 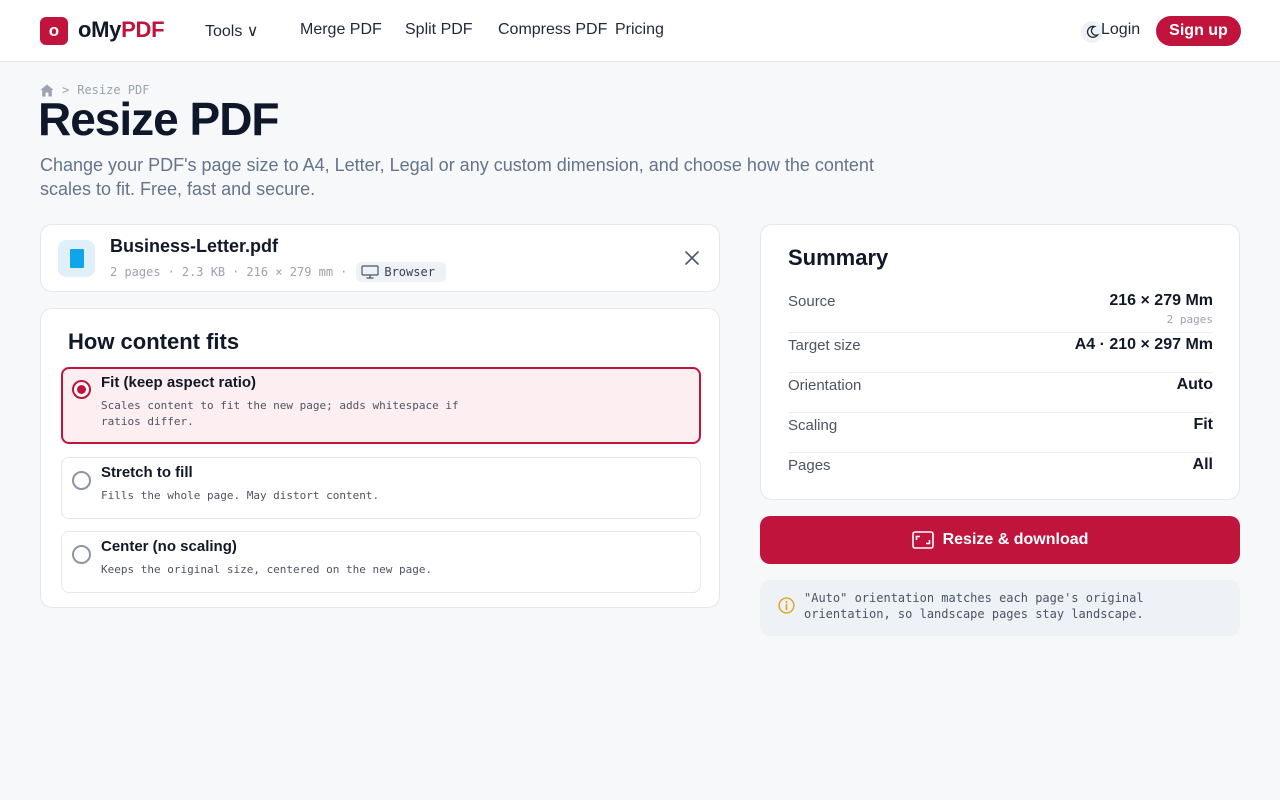 What do you see at coordinates (824, 345) in the screenshot?
I see `summary-label: Target size` at bounding box center [824, 345].